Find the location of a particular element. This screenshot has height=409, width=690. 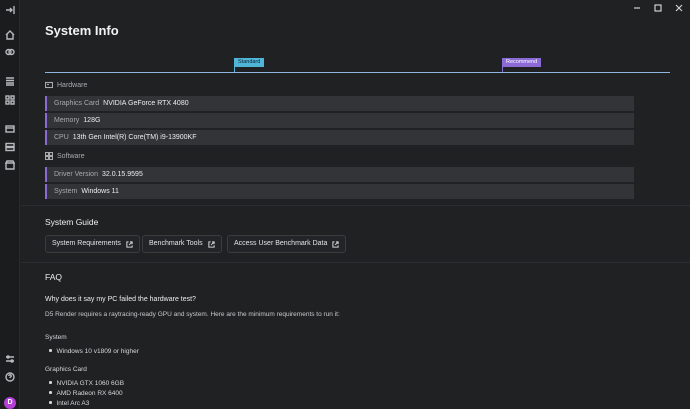

hardware-label: Hardware is located at coordinates (72, 85).